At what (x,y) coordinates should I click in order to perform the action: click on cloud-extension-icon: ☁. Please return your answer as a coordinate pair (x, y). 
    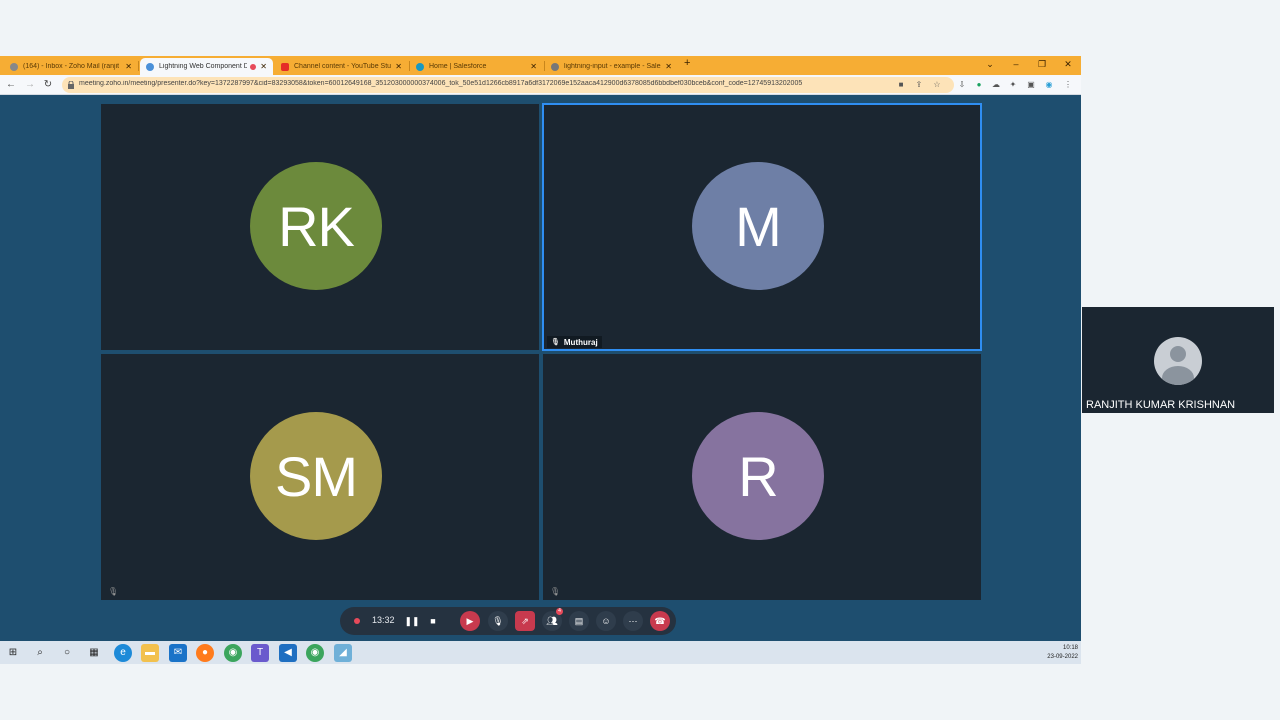
    Looking at the image, I should click on (996, 85).